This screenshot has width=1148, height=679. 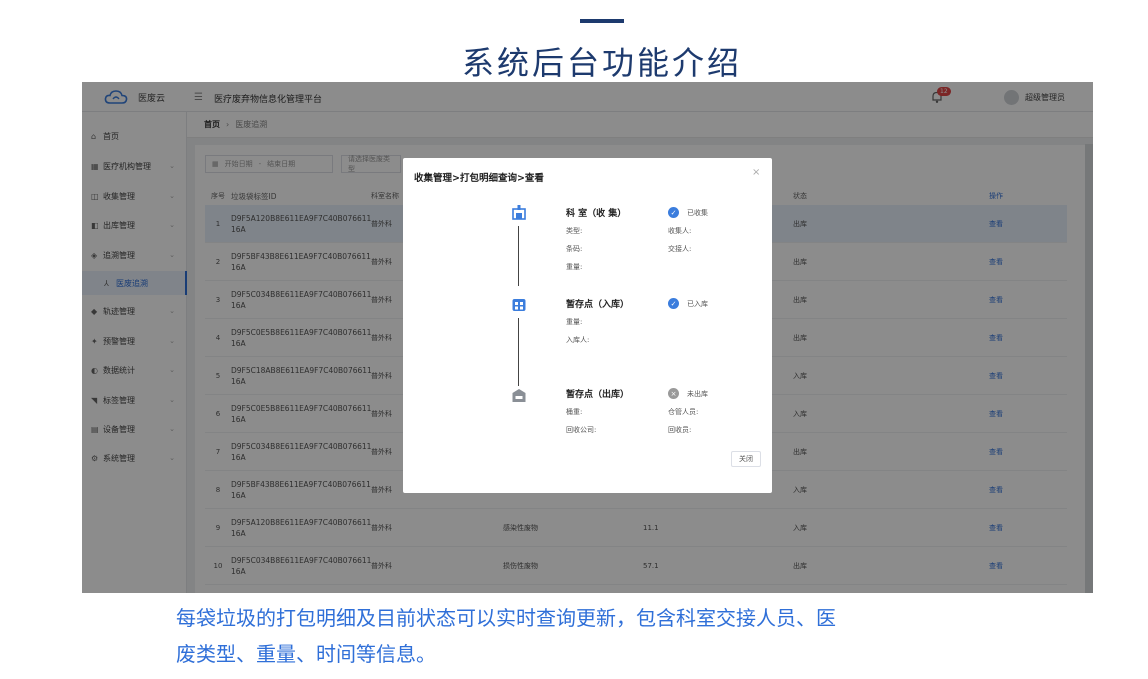 I want to click on step-status: ✓ 已入库, so click(x=688, y=303).